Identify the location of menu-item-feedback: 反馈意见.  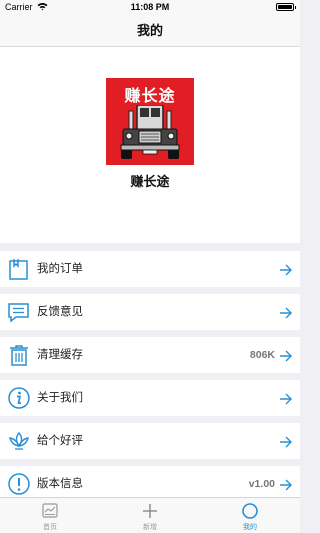
(150, 312).